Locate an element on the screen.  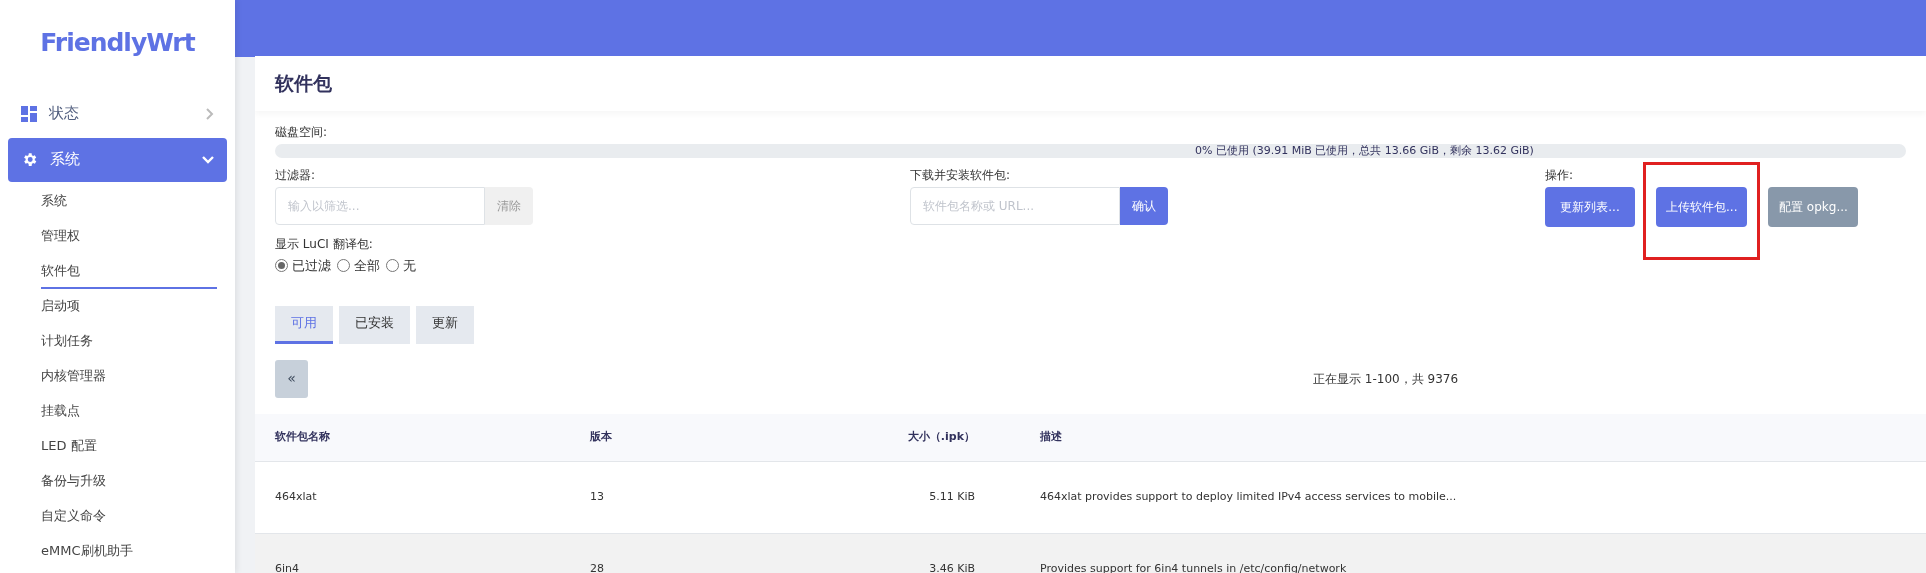
table-cell: 13 is located at coordinates (597, 496).